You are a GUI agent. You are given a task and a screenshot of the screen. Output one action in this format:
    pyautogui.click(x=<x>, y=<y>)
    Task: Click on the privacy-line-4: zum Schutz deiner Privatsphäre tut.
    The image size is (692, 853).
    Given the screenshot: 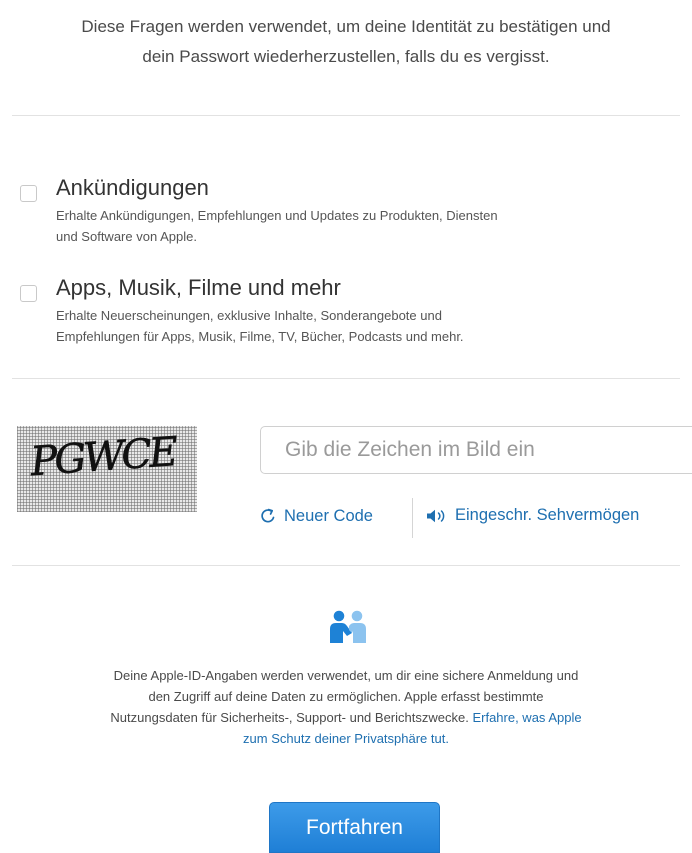 What is the action you would take?
    pyautogui.click(x=346, y=738)
    